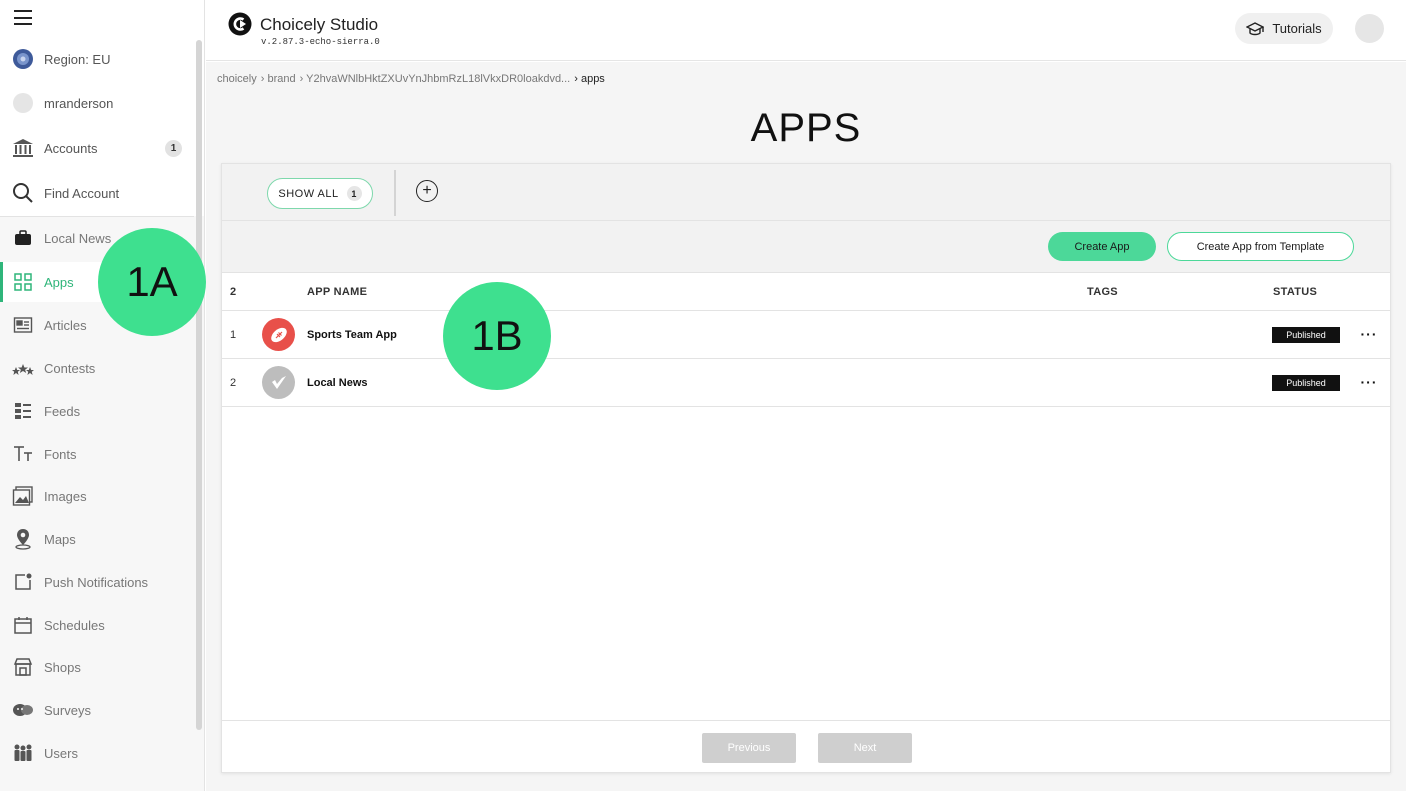 The image size is (1406, 791). What do you see at coordinates (199, 385) in the screenshot?
I see `sidebar-scrollbar` at bounding box center [199, 385].